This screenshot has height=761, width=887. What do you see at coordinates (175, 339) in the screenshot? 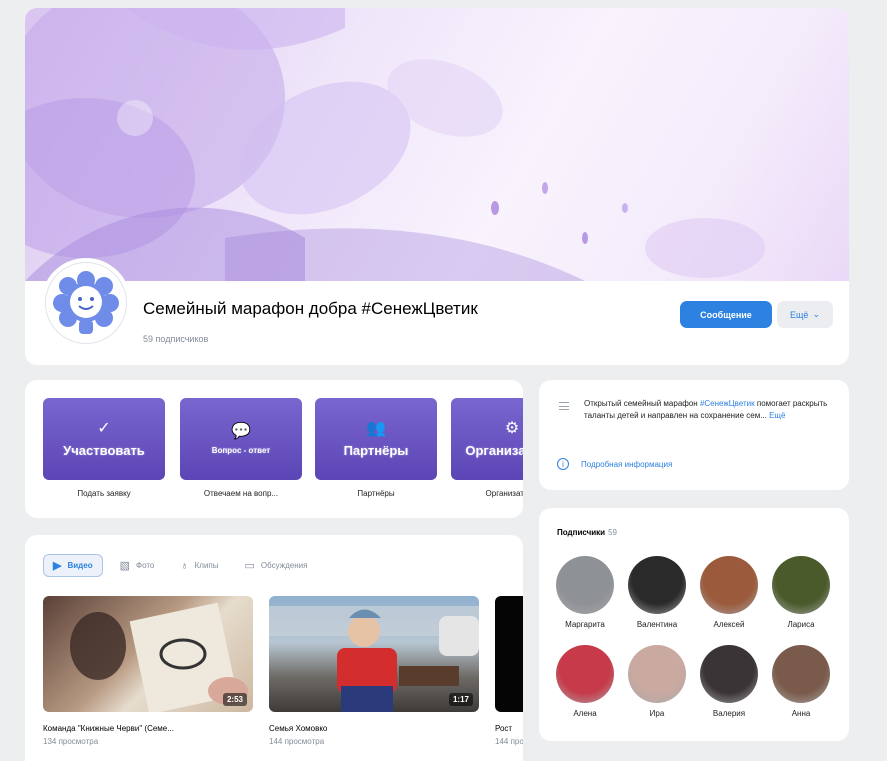
I see `subscribers-count: 59 подписчиков` at bounding box center [175, 339].